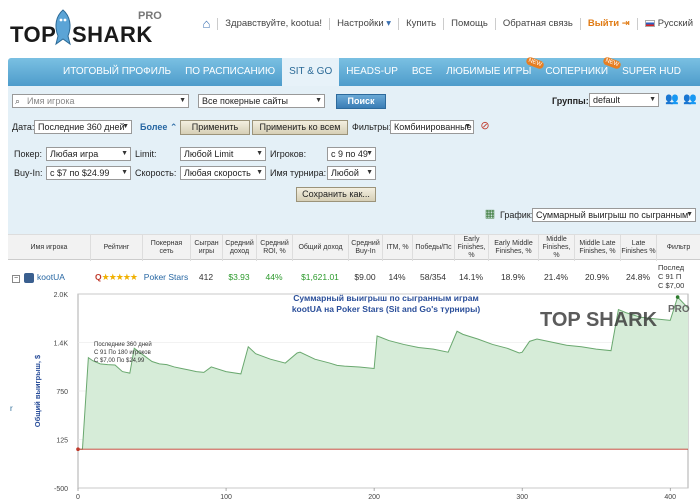 This screenshot has height=502, width=700. Describe the element at coordinates (580, 71) in the screenshot. I see `tab-opponents: Соперники new` at that location.